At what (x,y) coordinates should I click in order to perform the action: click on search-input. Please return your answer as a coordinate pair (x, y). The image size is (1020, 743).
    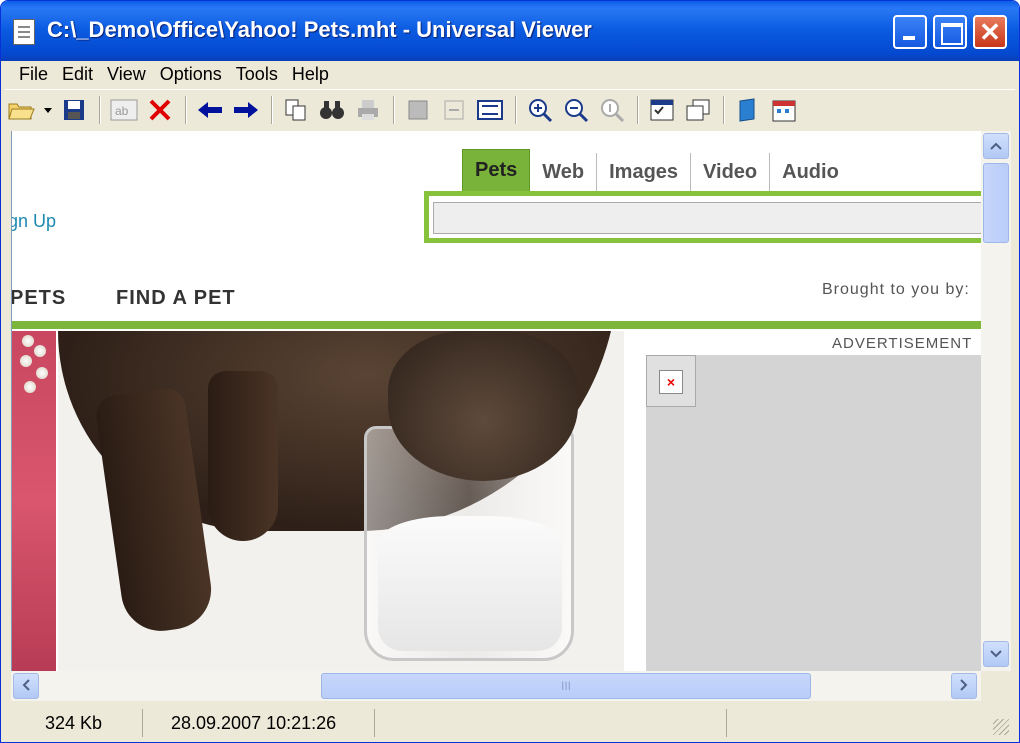
    Looking at the image, I should click on (707, 218).